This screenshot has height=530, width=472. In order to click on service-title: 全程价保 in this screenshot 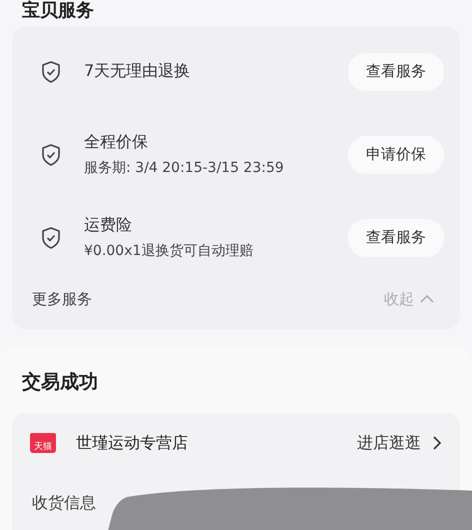, I will do `click(116, 142)`.